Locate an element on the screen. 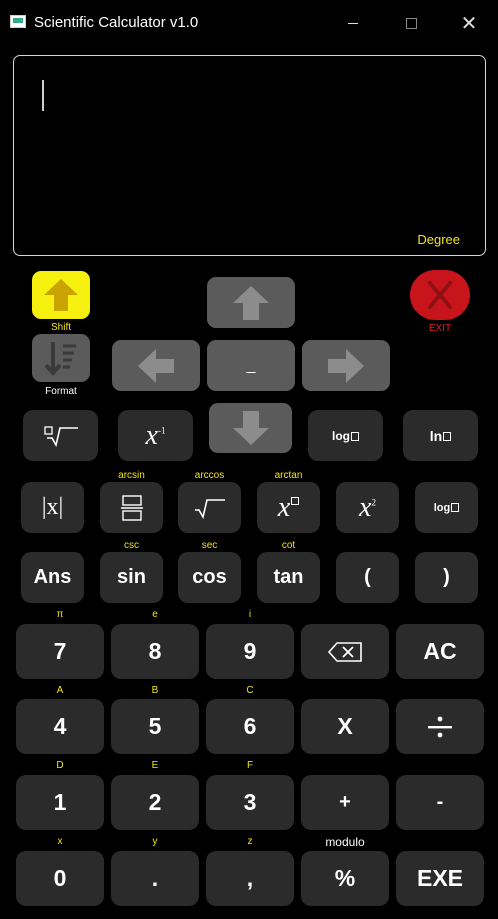 This screenshot has width=498, height=919. format-button is located at coordinates (61, 358).